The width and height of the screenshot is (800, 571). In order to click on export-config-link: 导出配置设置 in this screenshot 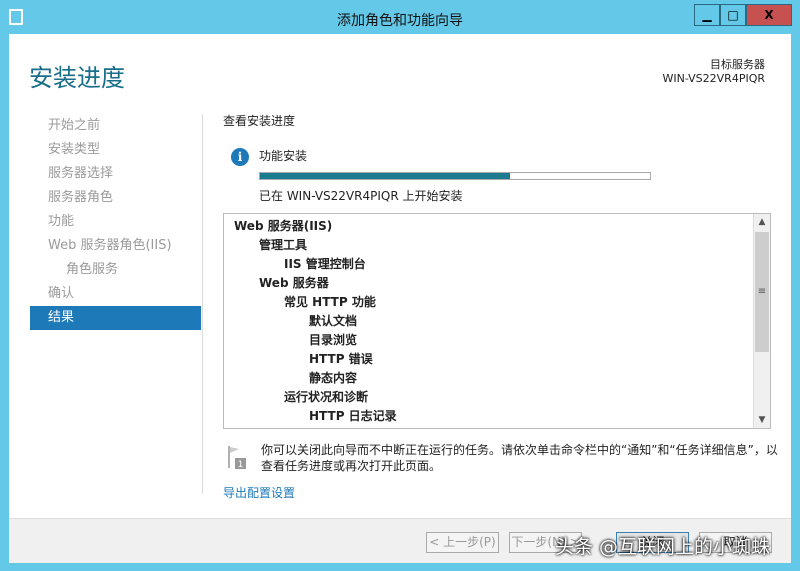, I will do `click(259, 492)`.